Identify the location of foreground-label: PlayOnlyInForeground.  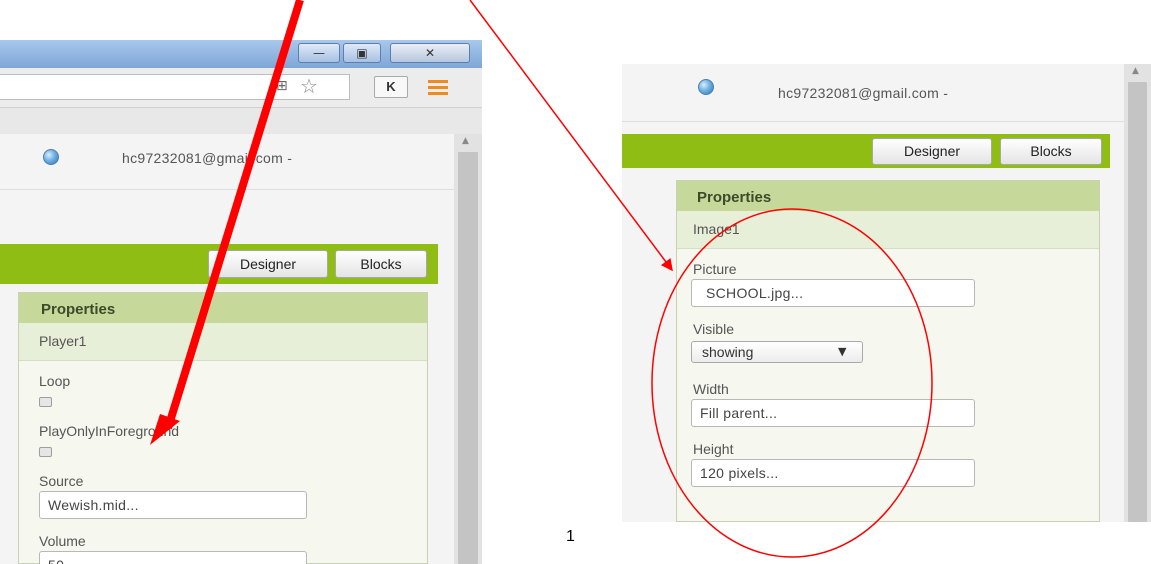
(109, 431).